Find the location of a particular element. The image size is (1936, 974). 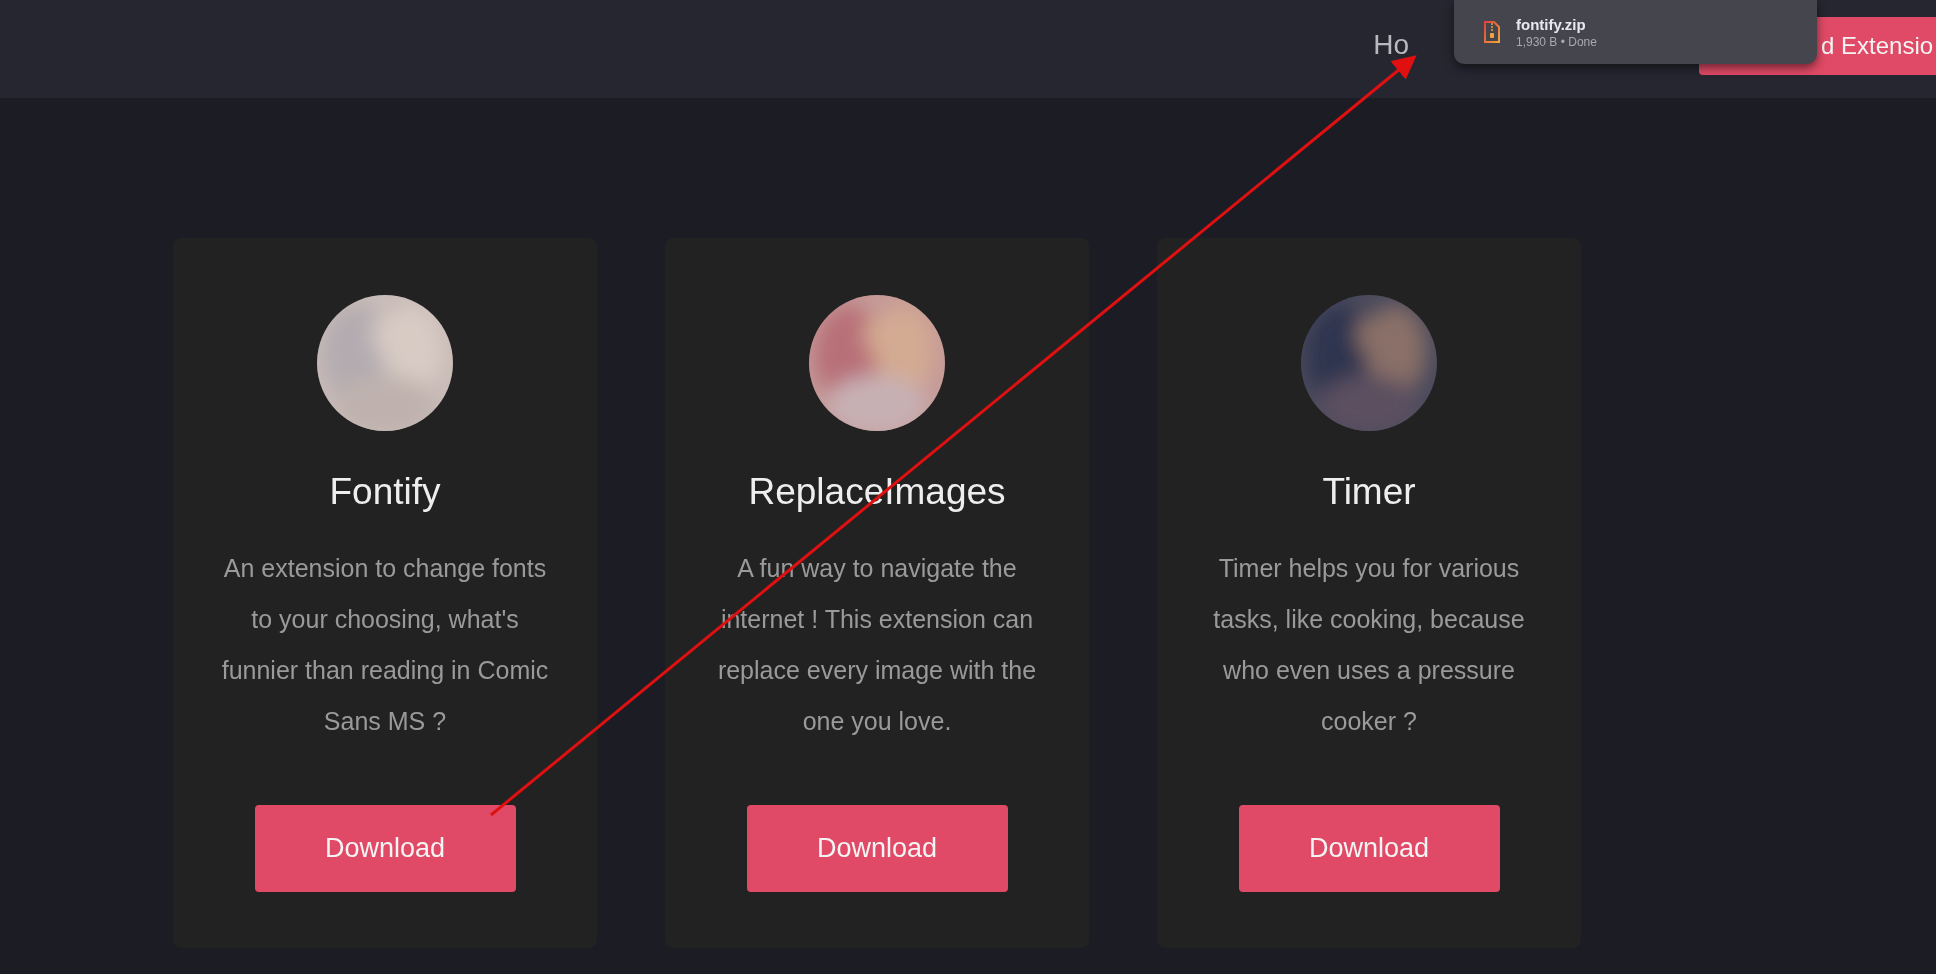

card-title: Fontify is located at coordinates (385, 492).